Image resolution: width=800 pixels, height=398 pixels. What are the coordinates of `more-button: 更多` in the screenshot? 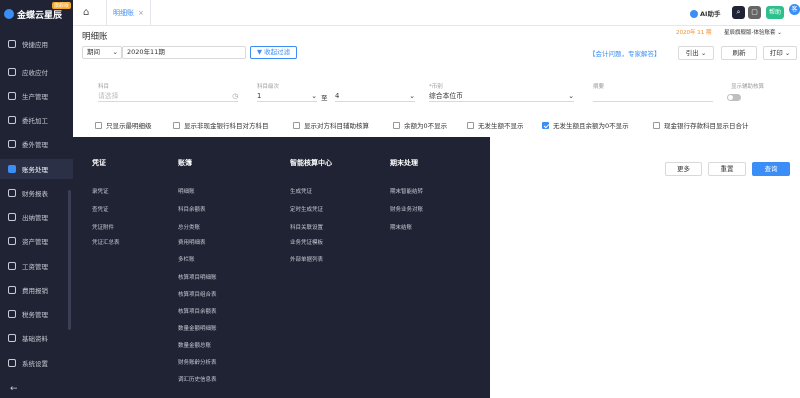 It's located at (683, 169).